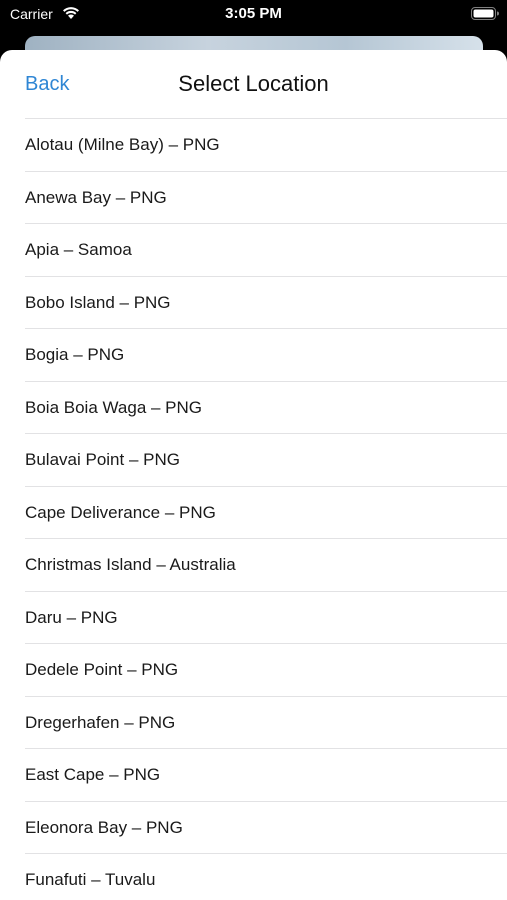  Describe the element at coordinates (266, 617) in the screenshot. I see `list-item: Daru – PNG` at that location.